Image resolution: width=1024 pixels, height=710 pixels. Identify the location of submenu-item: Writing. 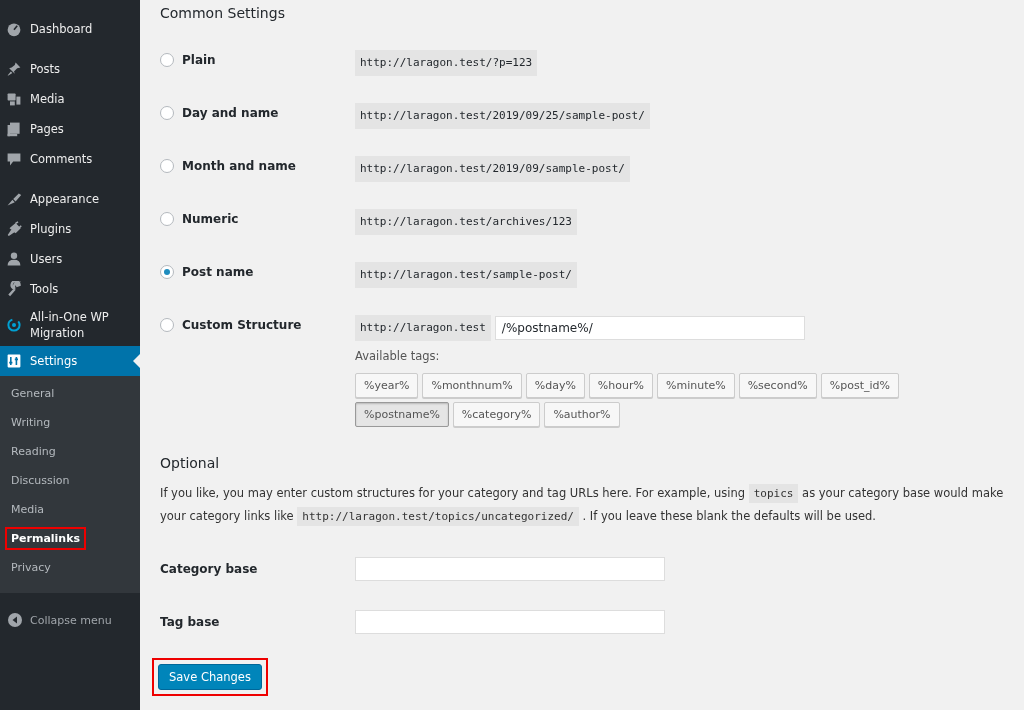
(31, 422).